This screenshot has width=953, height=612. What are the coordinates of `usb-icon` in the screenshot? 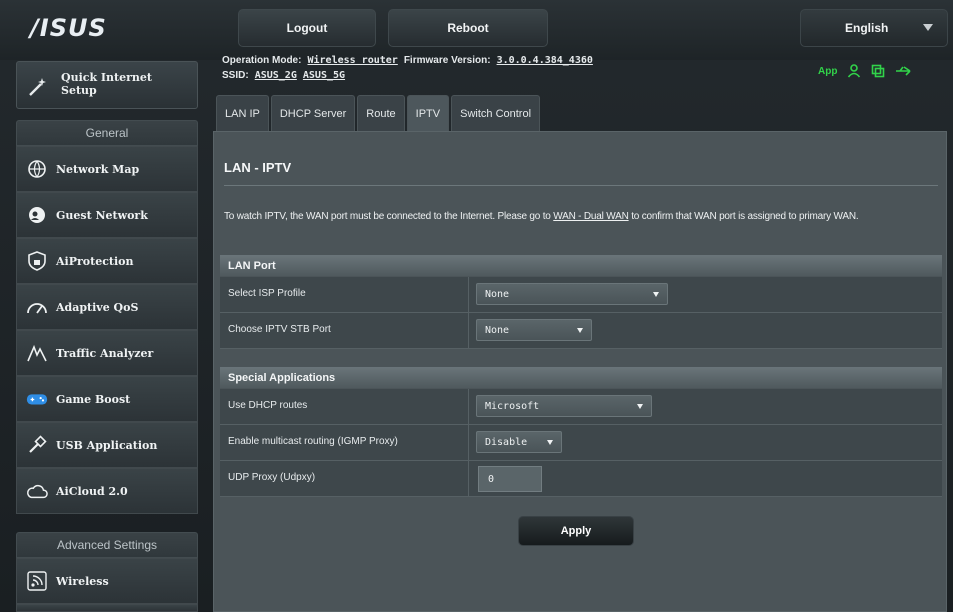 It's located at (37, 445).